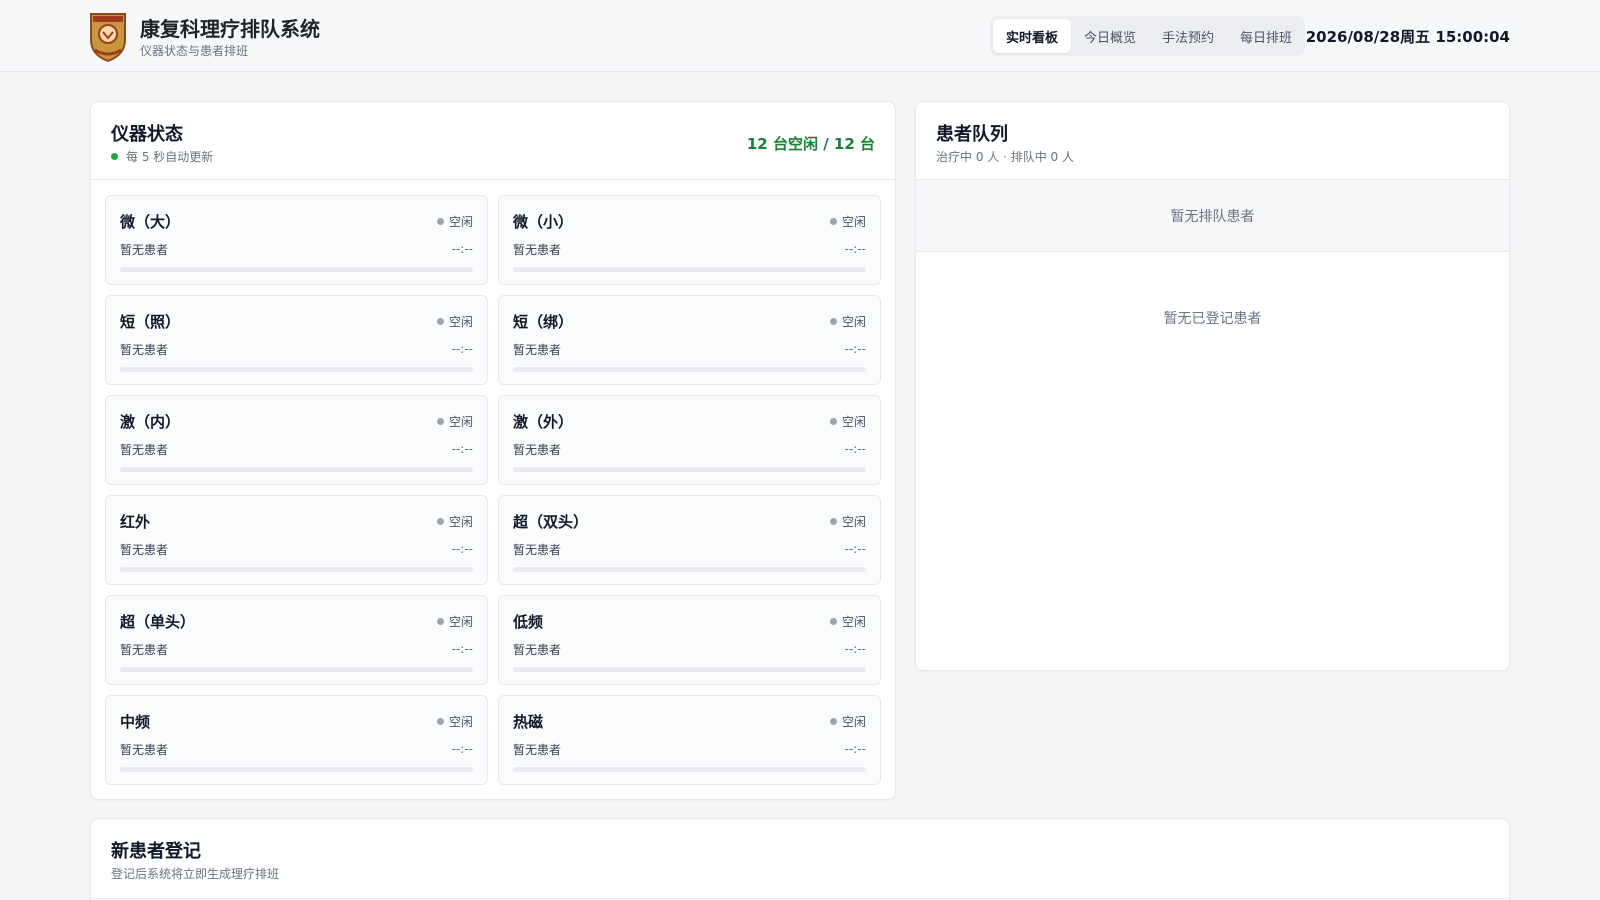  I want to click on live-indicator-icon, so click(114, 156).